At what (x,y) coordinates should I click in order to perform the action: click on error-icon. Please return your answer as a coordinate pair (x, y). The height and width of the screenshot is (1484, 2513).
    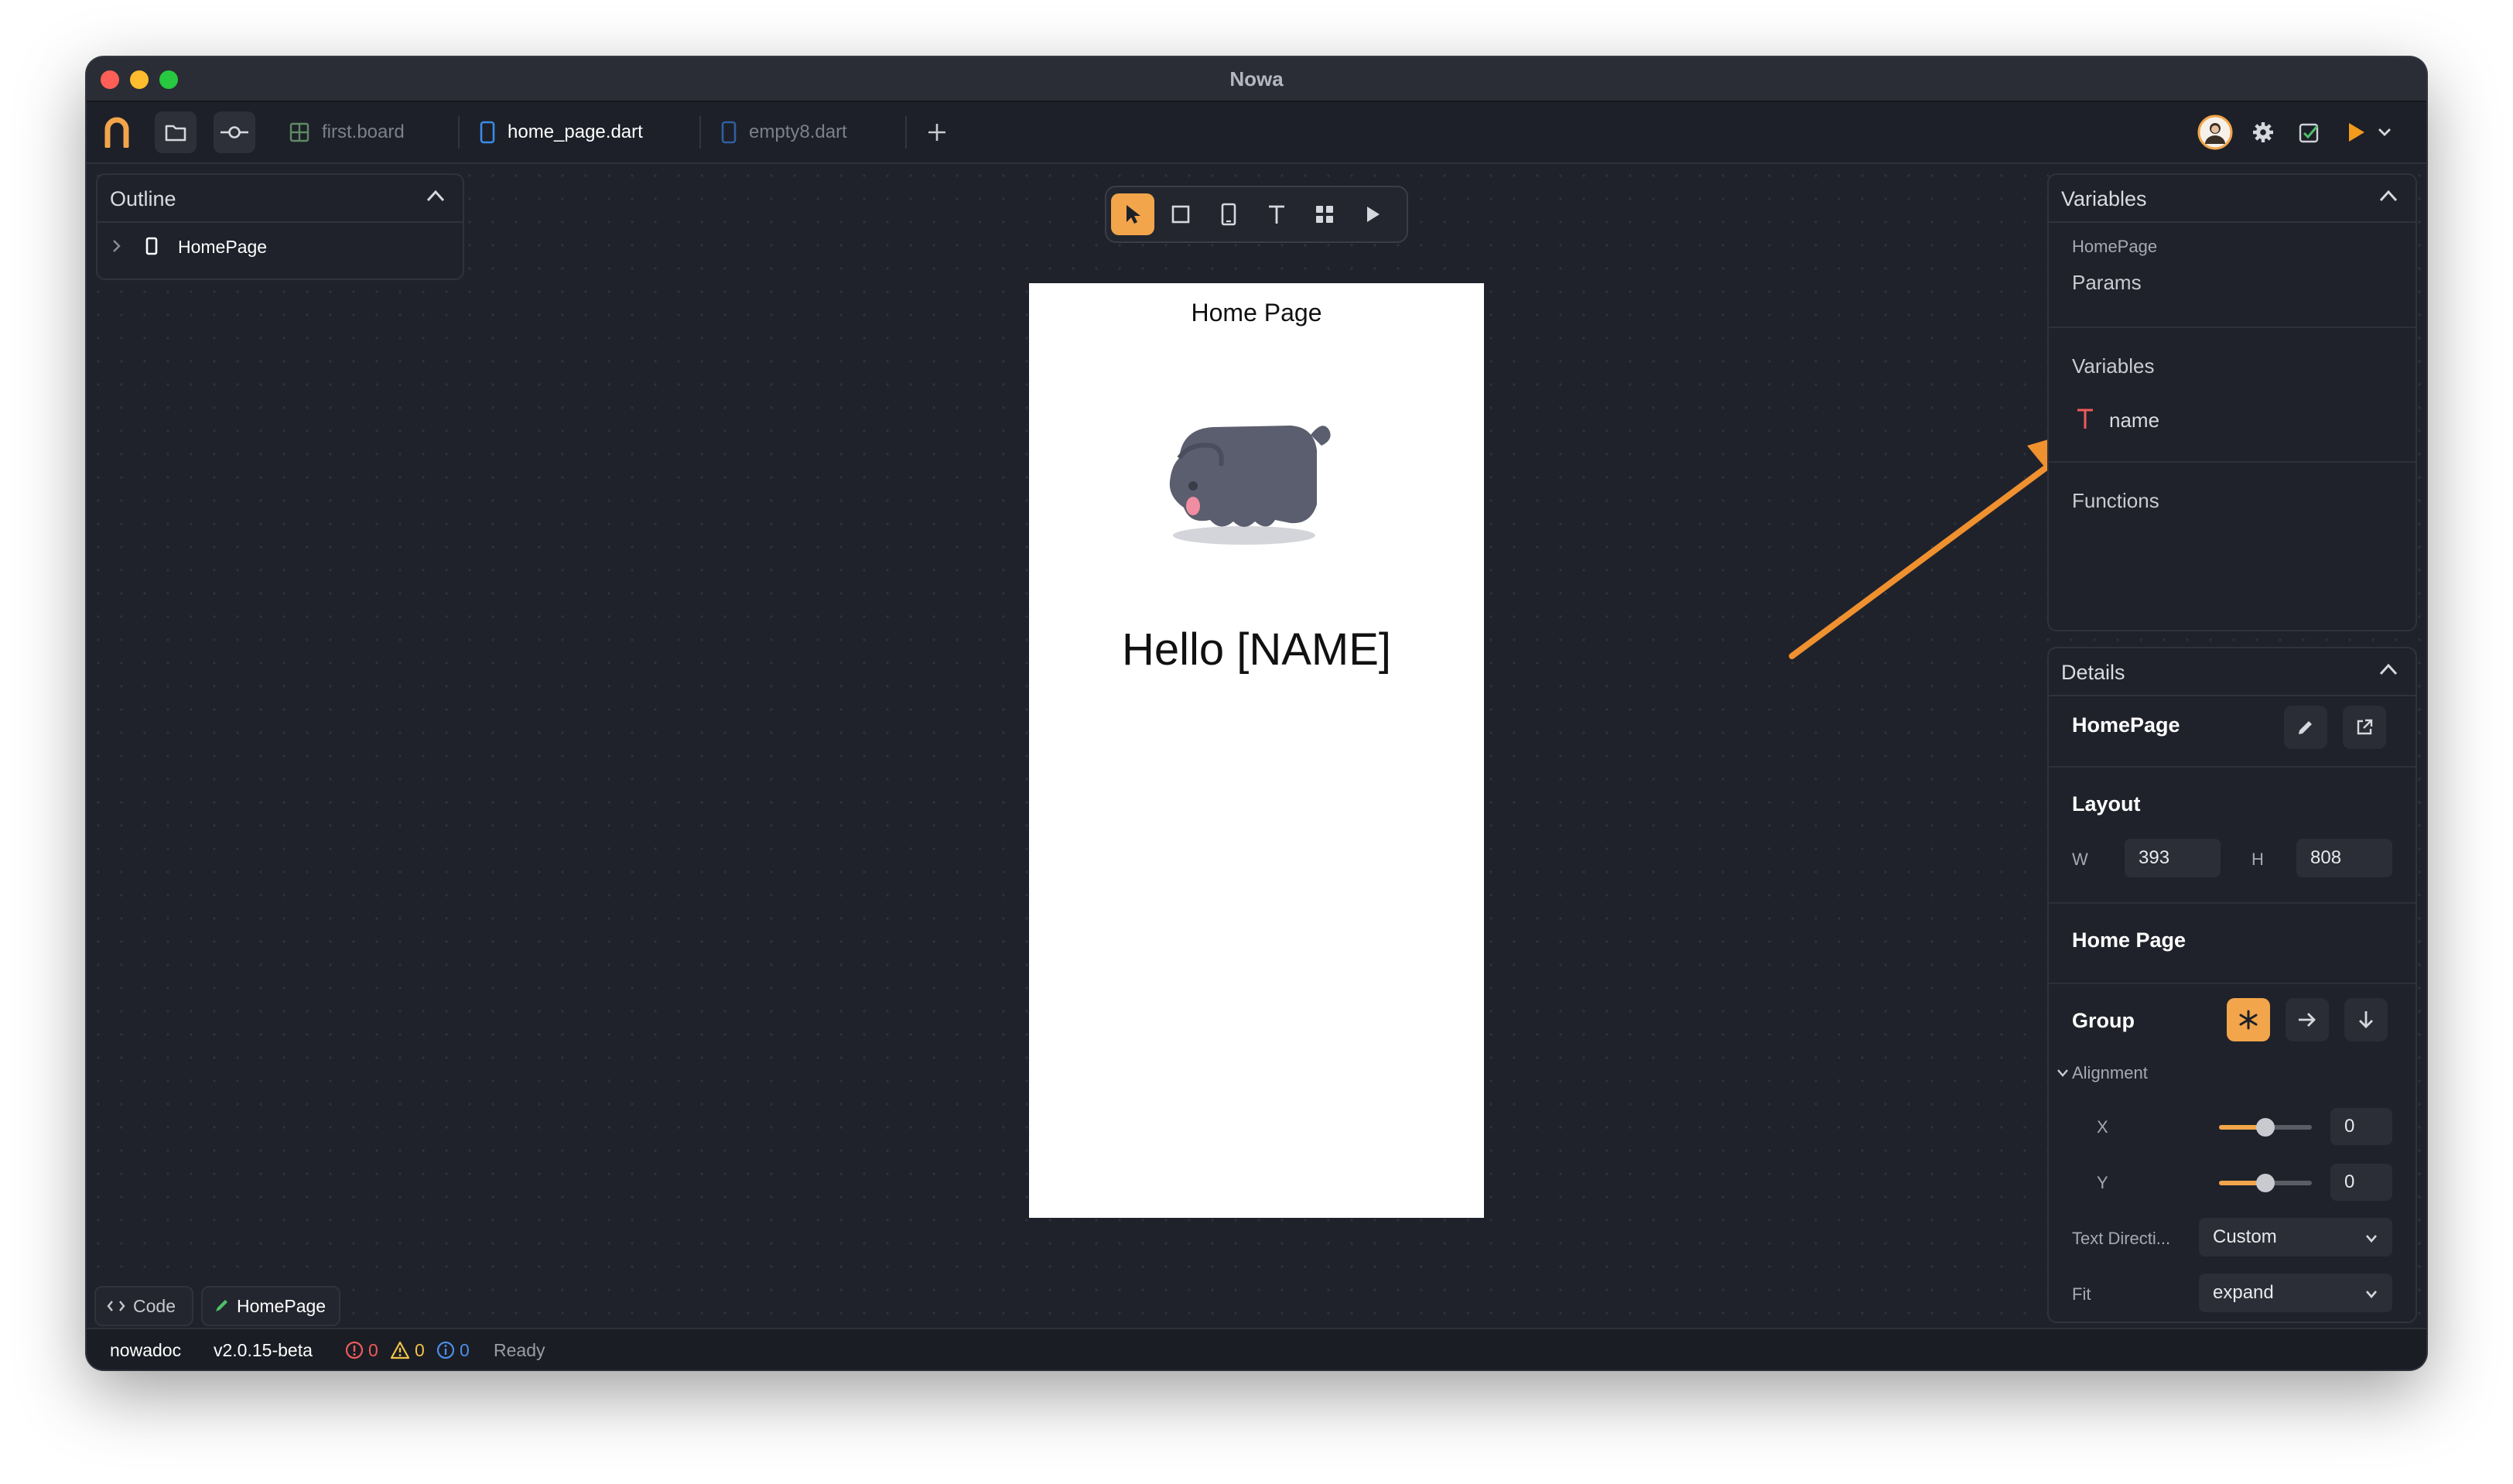
    Looking at the image, I should click on (354, 1350).